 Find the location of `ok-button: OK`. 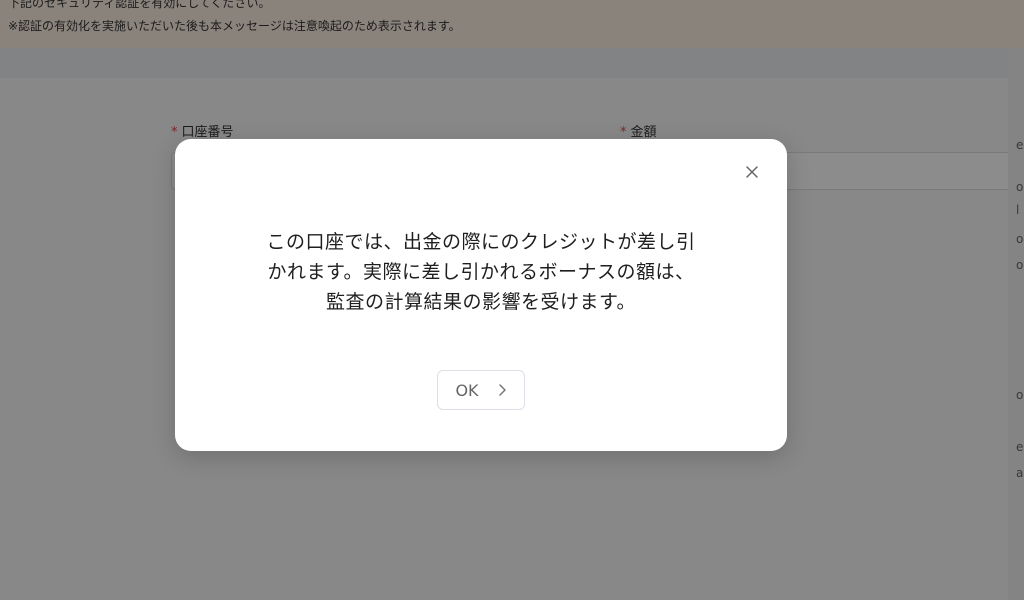

ok-button: OK is located at coordinates (481, 390).